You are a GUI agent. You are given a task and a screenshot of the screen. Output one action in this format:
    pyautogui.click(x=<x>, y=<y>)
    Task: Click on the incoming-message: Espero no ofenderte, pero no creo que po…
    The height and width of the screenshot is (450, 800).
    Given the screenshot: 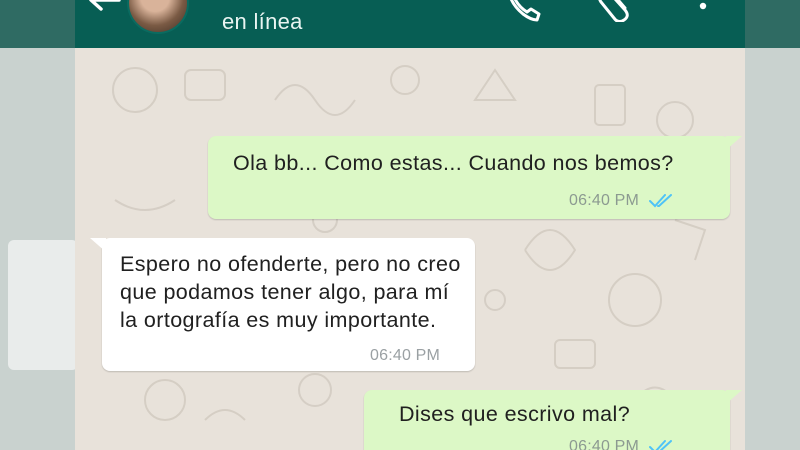 What is the action you would take?
    pyautogui.click(x=282, y=304)
    